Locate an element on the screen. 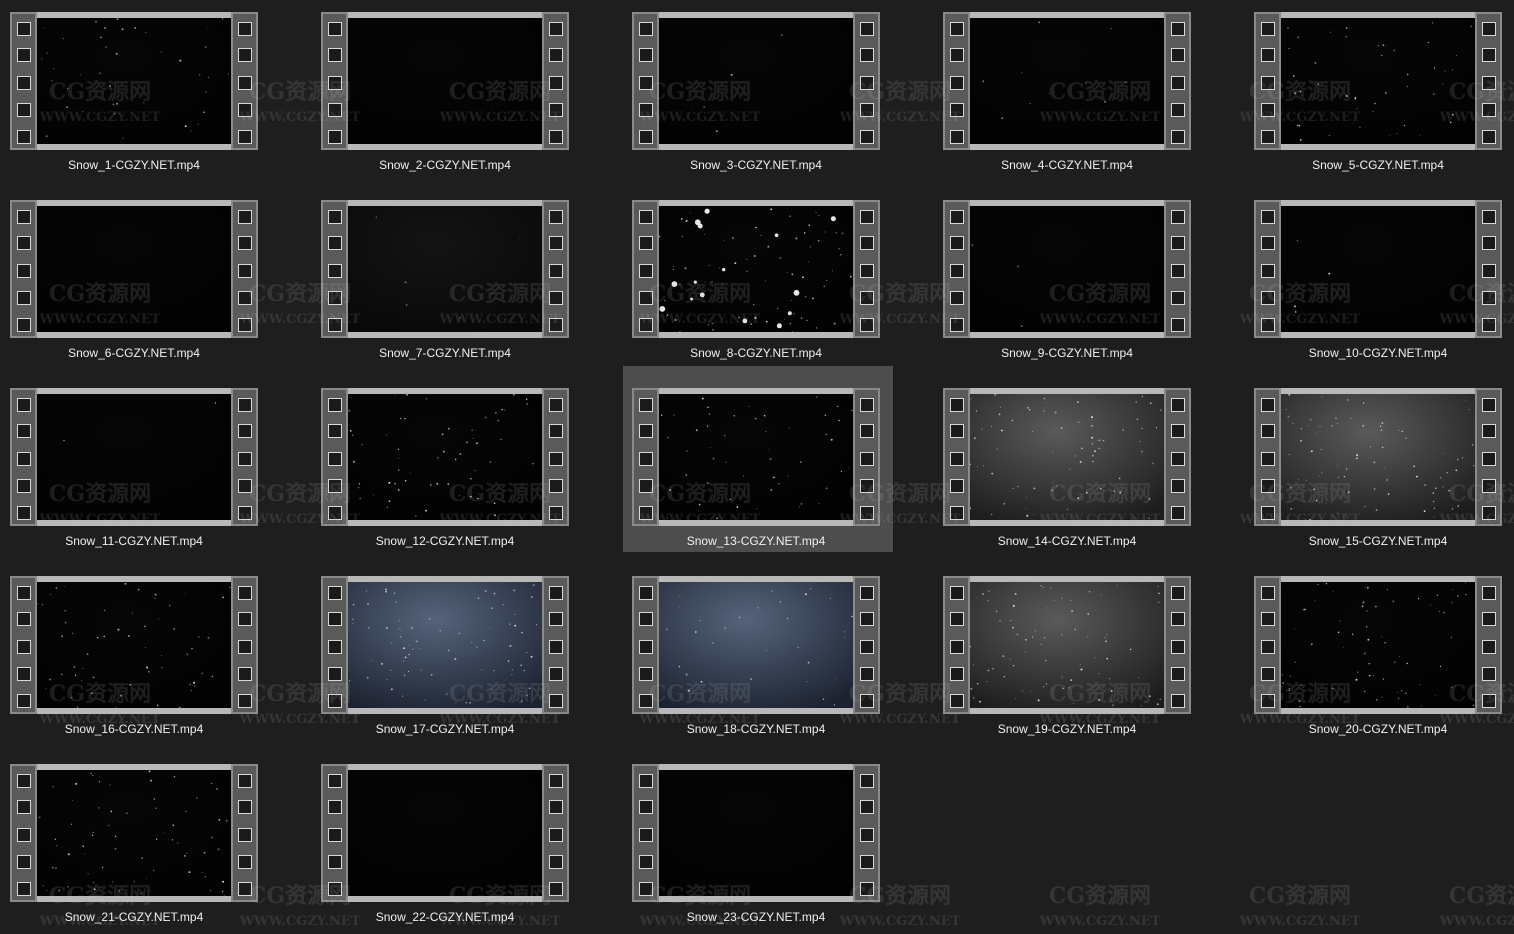 The height and width of the screenshot is (934, 1514). file-item: Snow_18-CGZY.NET.mp4 is located at coordinates (767, 657).